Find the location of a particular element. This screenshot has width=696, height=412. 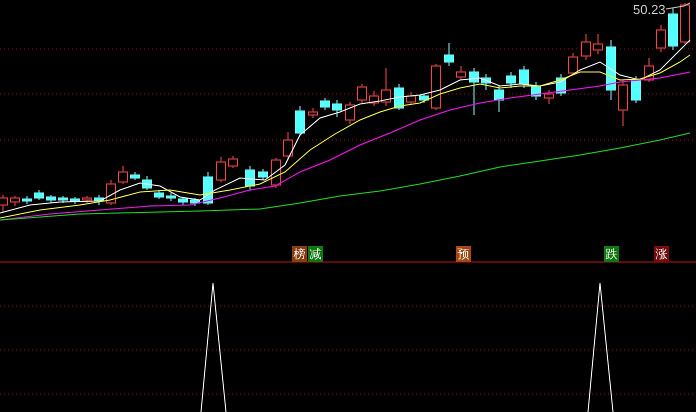

signal-tag: 涨 is located at coordinates (661, 254).